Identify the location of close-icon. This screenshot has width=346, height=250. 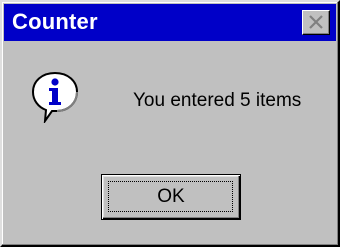
(316, 22).